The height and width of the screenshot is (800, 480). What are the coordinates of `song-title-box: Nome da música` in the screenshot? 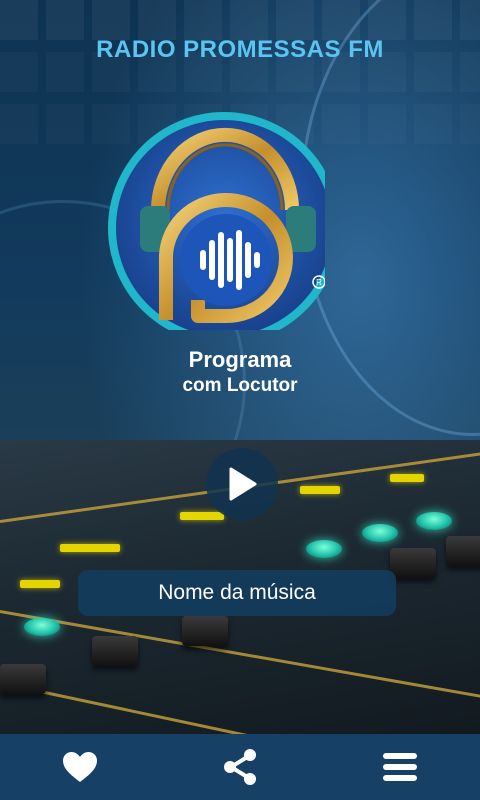 It's located at (237, 593).